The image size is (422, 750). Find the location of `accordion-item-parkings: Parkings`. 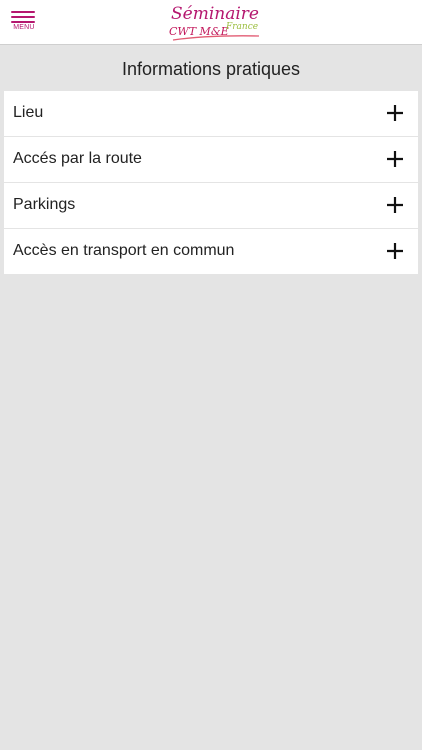

accordion-item-parkings: Parkings is located at coordinates (211, 205).